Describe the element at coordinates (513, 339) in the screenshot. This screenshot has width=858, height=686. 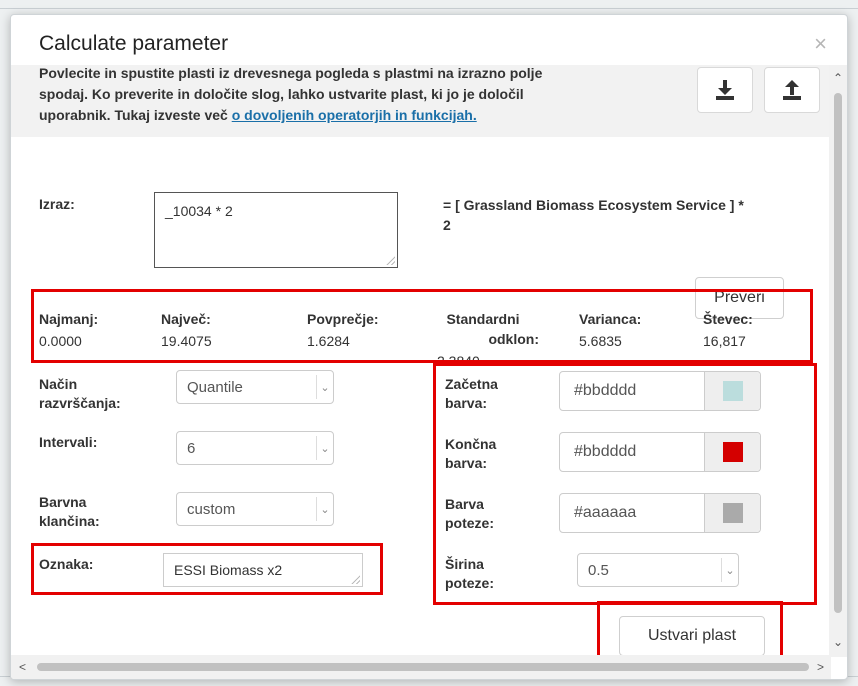
I see `stat-std-label-line: odklon:` at that location.